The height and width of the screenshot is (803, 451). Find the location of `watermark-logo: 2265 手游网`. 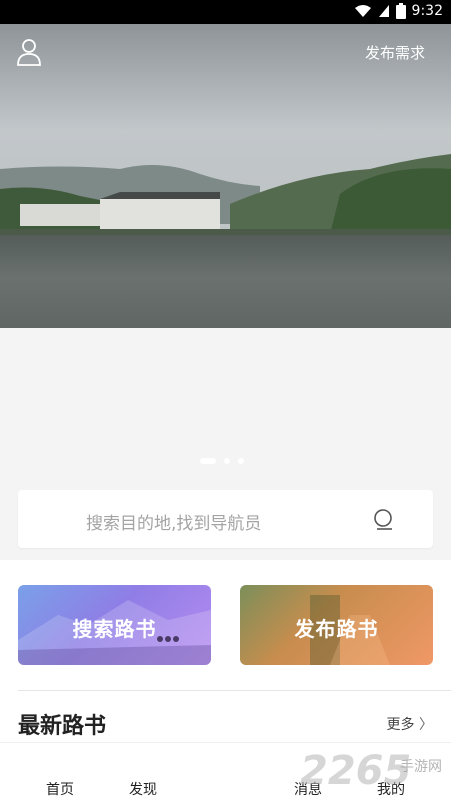

watermark-logo: 2265 手游网 is located at coordinates (374, 775).